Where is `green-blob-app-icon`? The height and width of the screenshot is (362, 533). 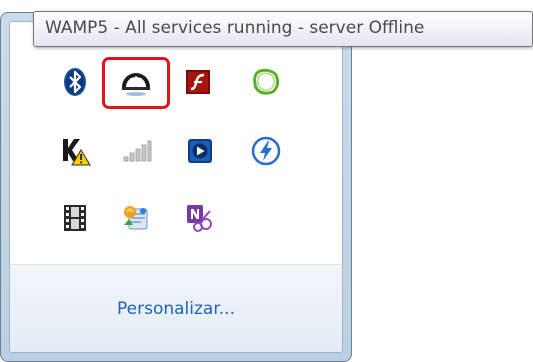
green-blob-app-icon is located at coordinates (266, 82).